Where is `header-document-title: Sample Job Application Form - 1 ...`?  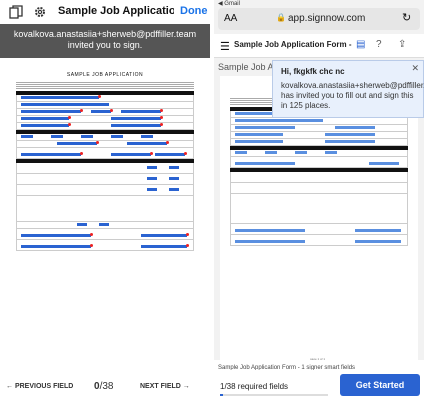
header-document-title: Sample Job Application Form - 1 ... is located at coordinates (293, 44).